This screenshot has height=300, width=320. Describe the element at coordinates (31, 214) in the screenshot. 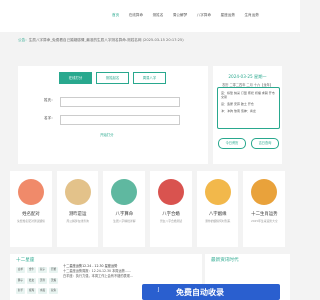

I see `tile-title: 姓名配对` at that location.